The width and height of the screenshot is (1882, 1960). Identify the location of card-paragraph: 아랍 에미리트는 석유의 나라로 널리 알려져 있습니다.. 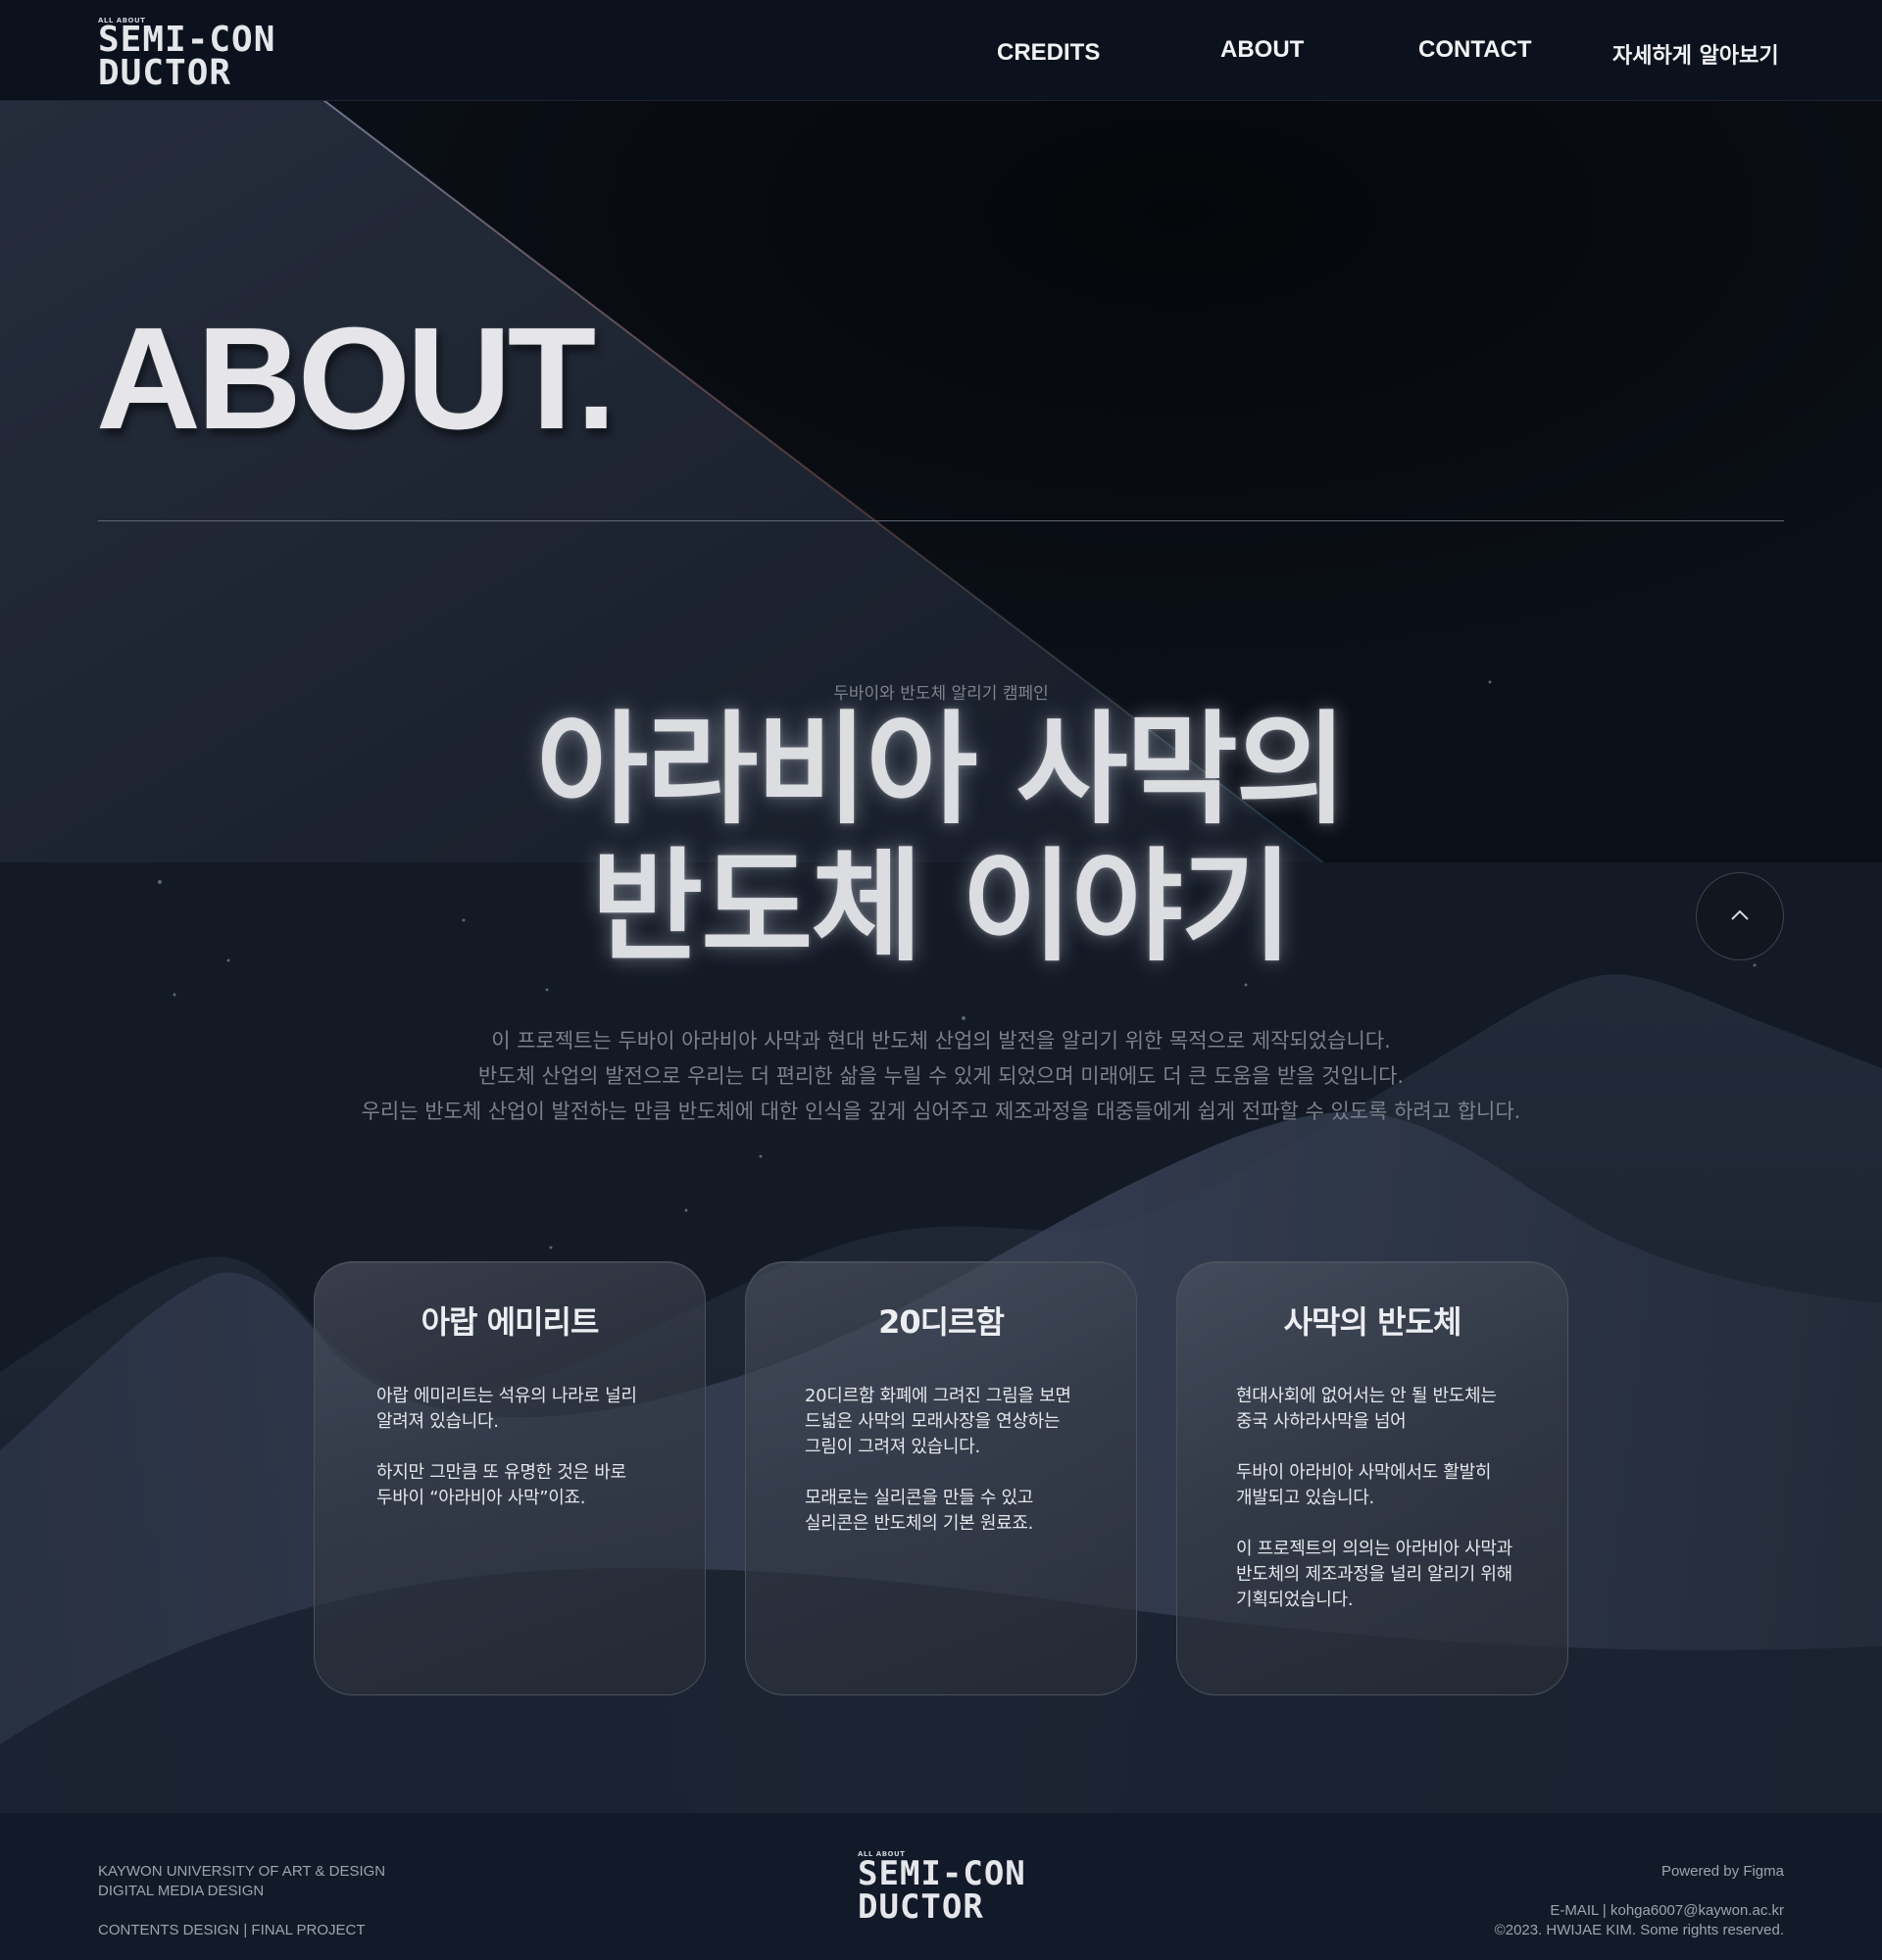
(507, 1409).